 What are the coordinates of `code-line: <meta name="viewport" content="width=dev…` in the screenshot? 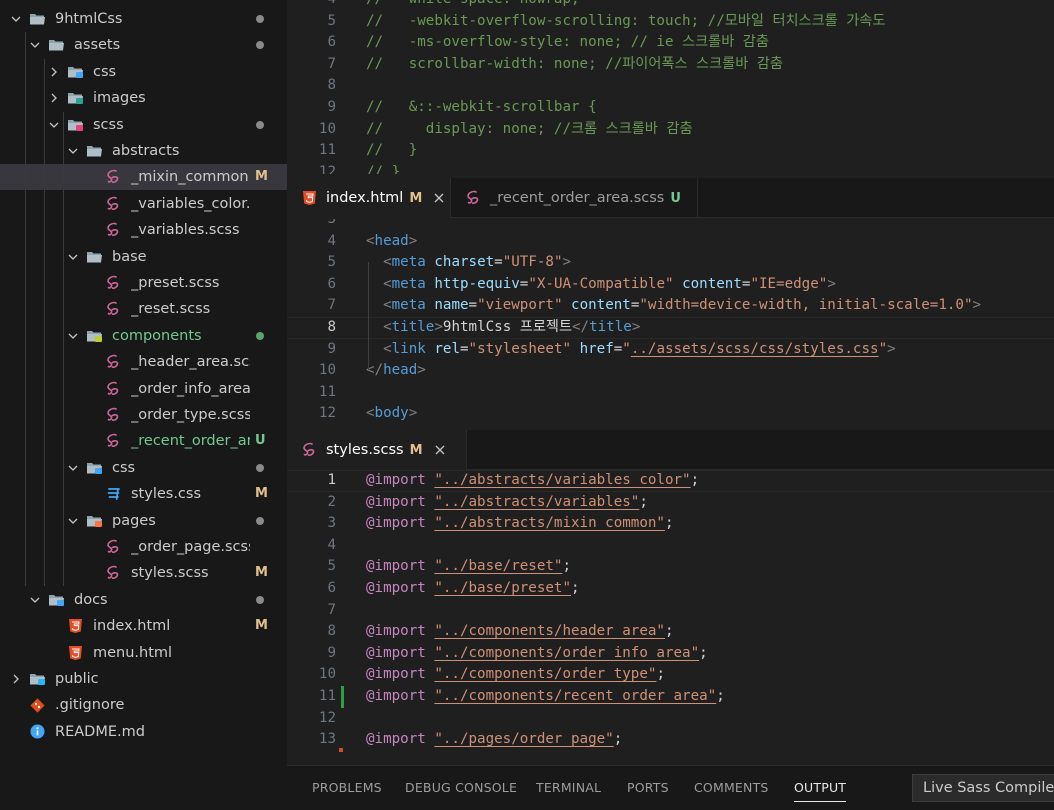 It's located at (673, 306).